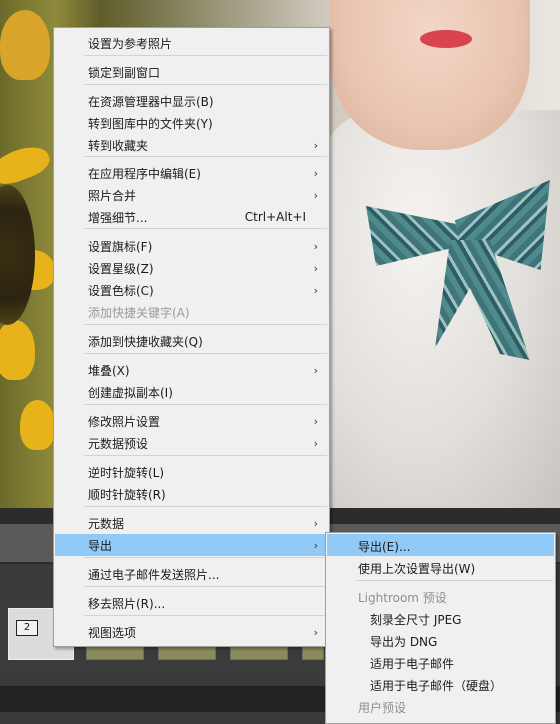 This screenshot has height=724, width=560. I want to click on menu-item-label: 导出, so click(100, 545).